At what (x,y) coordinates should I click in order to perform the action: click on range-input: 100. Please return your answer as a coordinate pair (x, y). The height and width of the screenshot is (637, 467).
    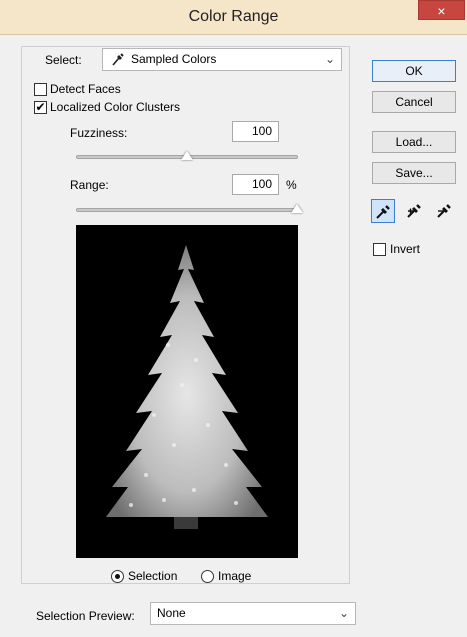
    Looking at the image, I should click on (255, 184).